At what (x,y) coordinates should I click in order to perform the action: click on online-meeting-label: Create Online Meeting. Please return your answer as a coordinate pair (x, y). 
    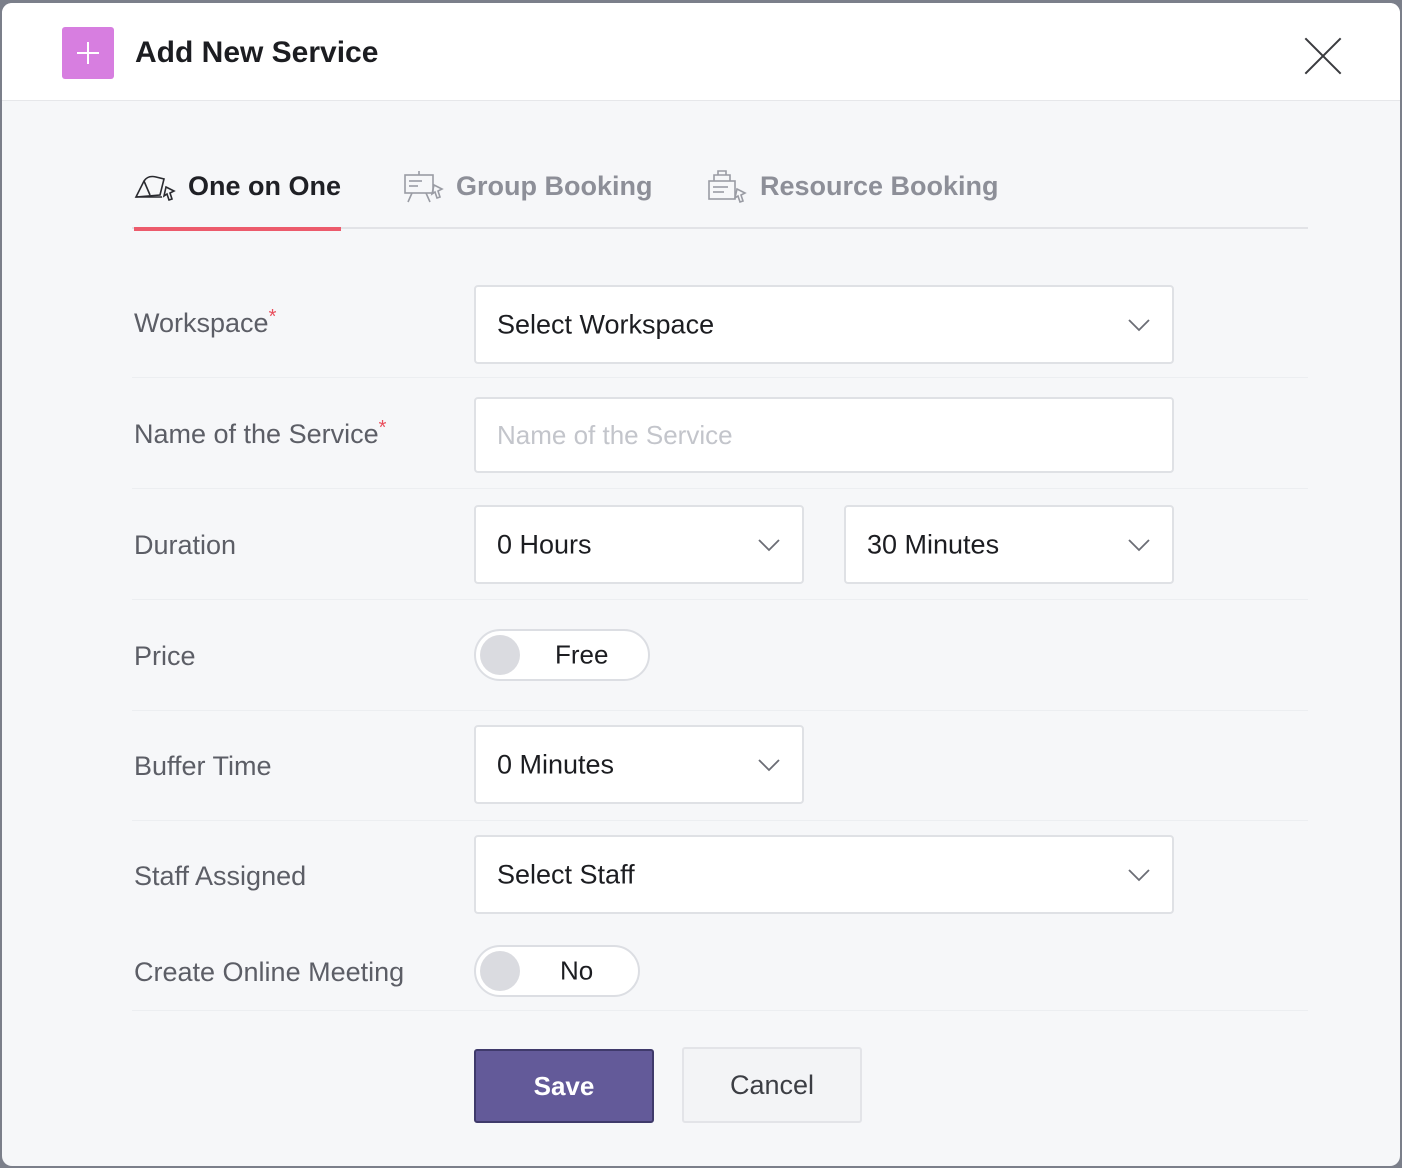
    Looking at the image, I should click on (269, 972).